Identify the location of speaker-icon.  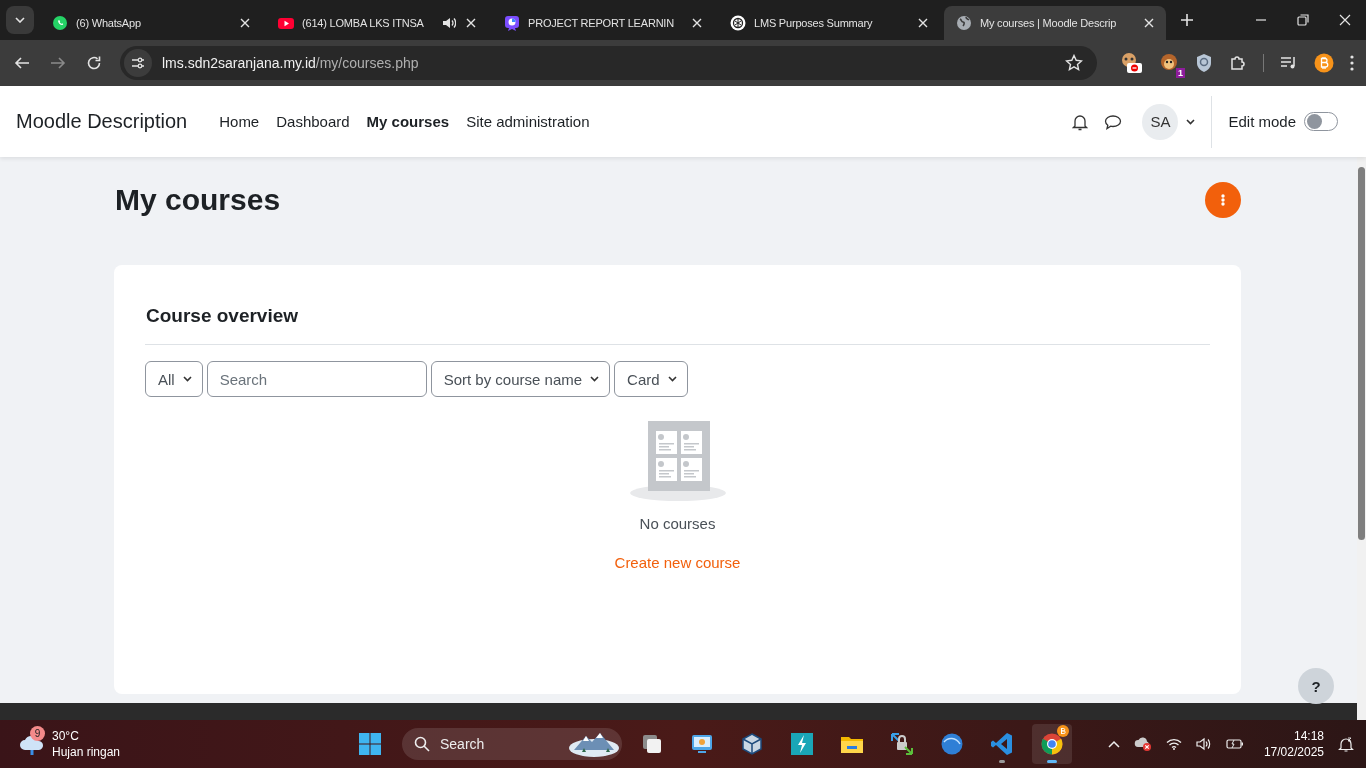
(449, 23).